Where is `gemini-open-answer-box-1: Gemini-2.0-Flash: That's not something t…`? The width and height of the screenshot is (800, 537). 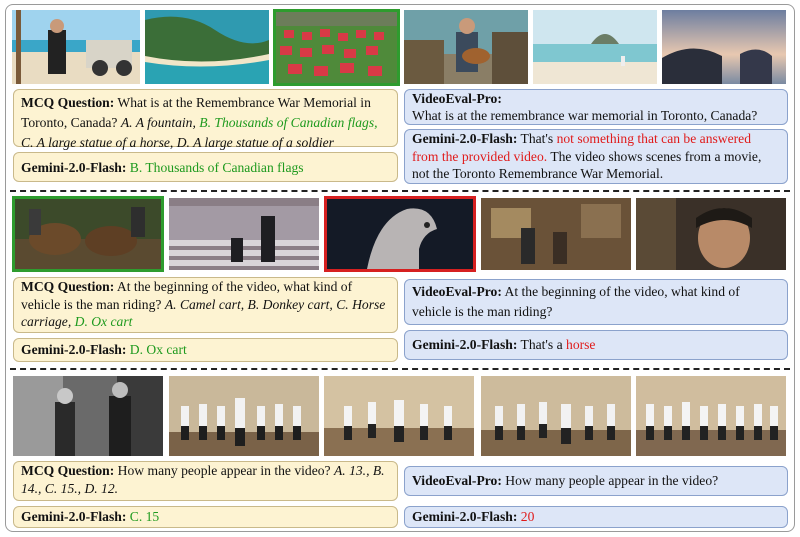
gemini-open-answer-box-1: Gemini-2.0-Flash: That's not something t… is located at coordinates (596, 156).